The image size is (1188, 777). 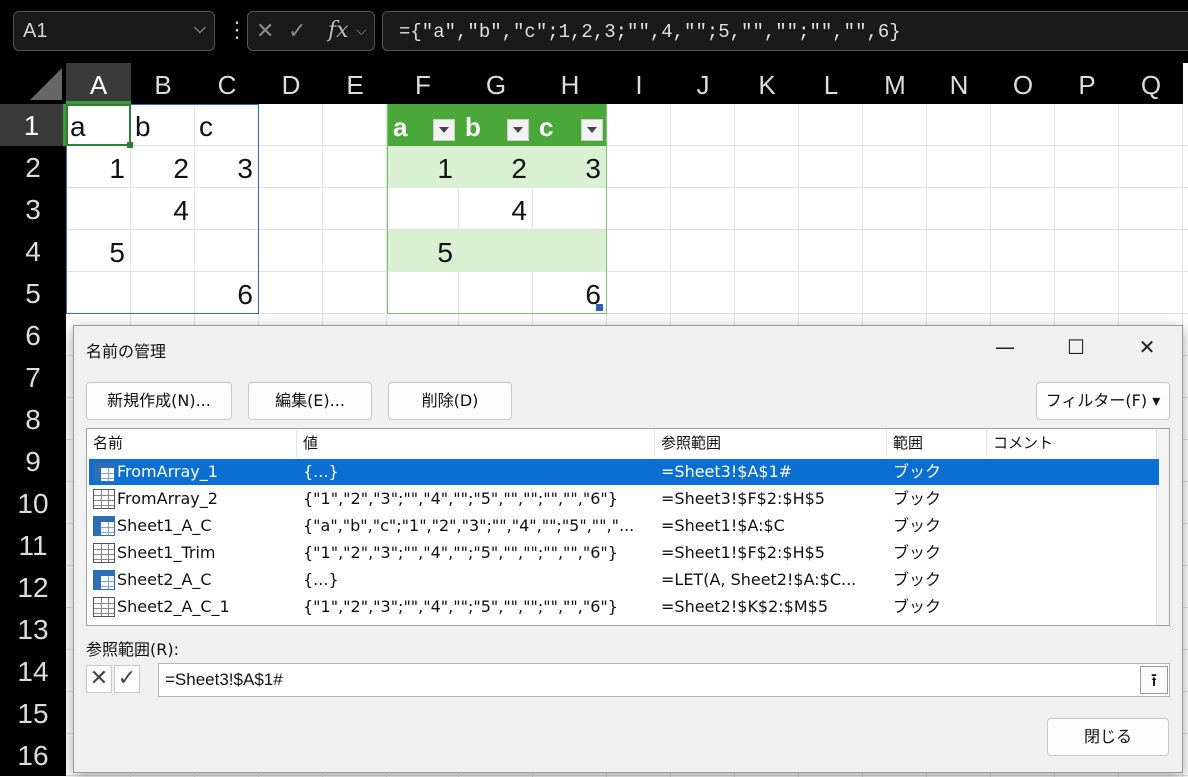 I want to click on cancel-icon: ✕, so click(x=265, y=31).